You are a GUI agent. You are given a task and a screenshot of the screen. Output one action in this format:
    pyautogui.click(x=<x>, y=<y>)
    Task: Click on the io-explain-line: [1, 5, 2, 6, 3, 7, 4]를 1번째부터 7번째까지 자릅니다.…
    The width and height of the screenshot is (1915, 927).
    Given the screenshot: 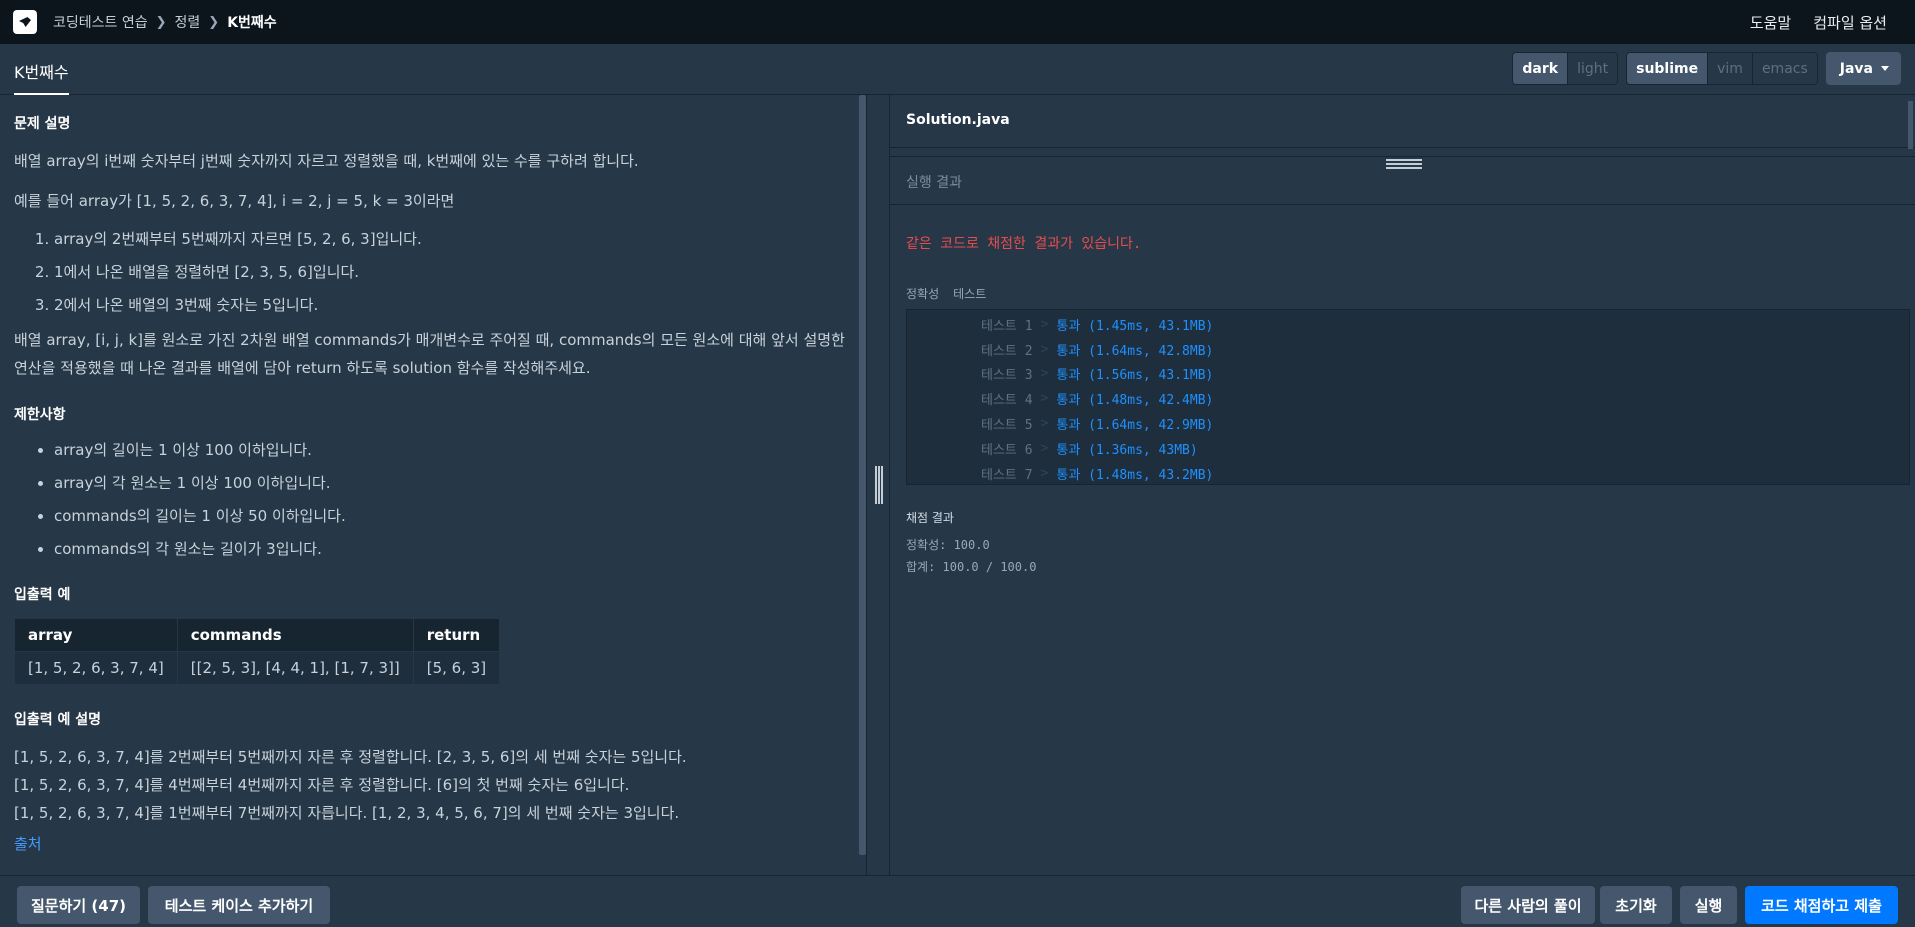 What is the action you would take?
    pyautogui.click(x=347, y=813)
    